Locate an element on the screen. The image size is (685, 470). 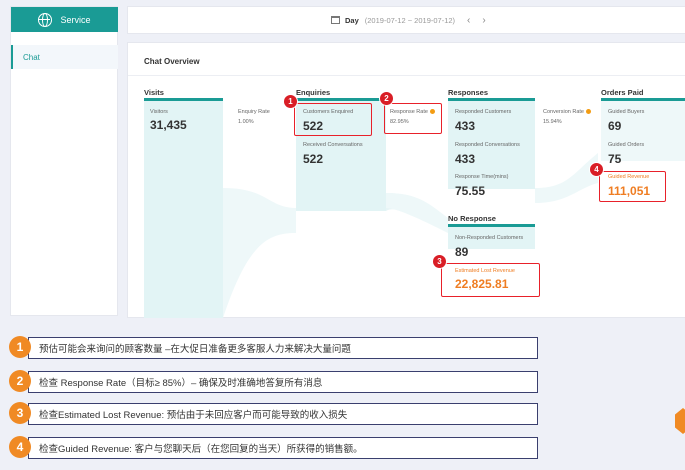
visits-block is located at coordinates (183, 209).